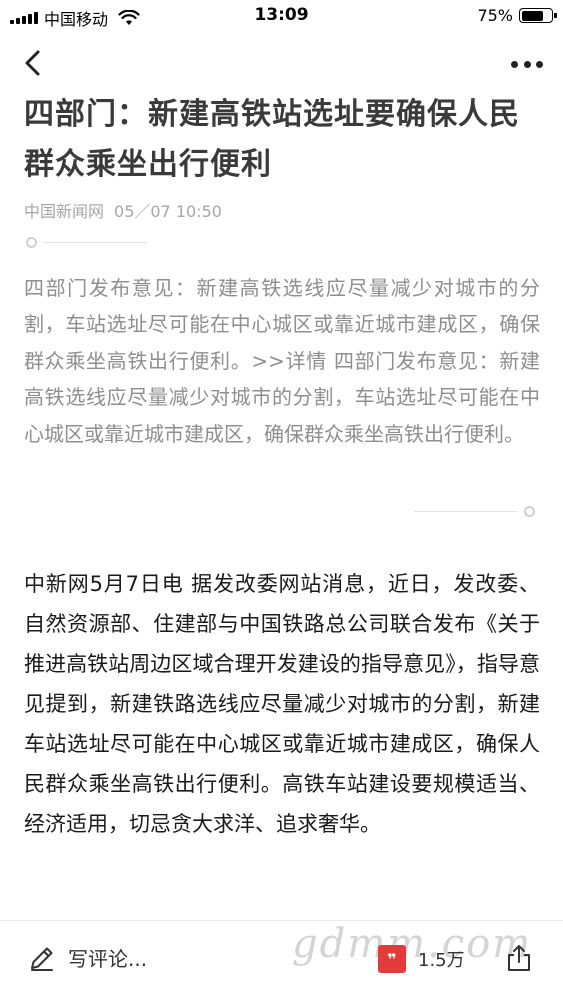 This screenshot has height=1000, width=563. Describe the element at coordinates (168, 211) in the screenshot. I see `article-date: 05／07 10:50` at that location.